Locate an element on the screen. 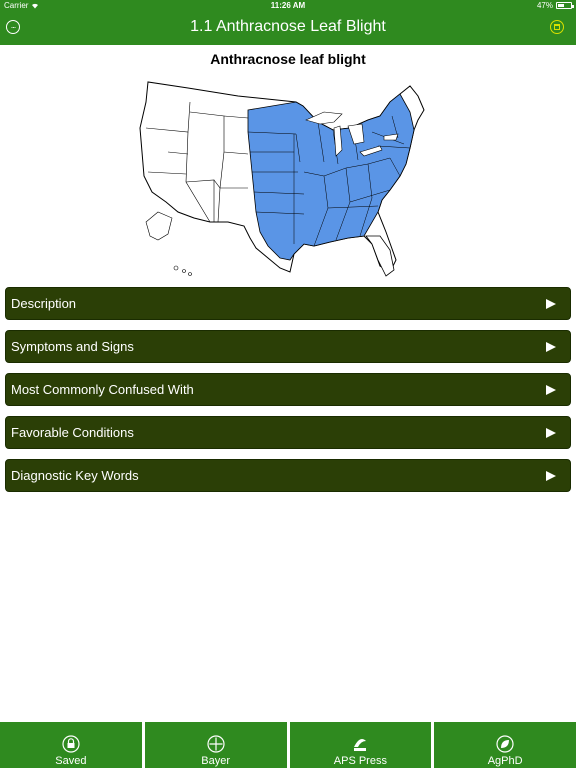 The width and height of the screenshot is (576, 768). section-diagnostic-key-words: Diagnostic Key Words is located at coordinates (288, 475).